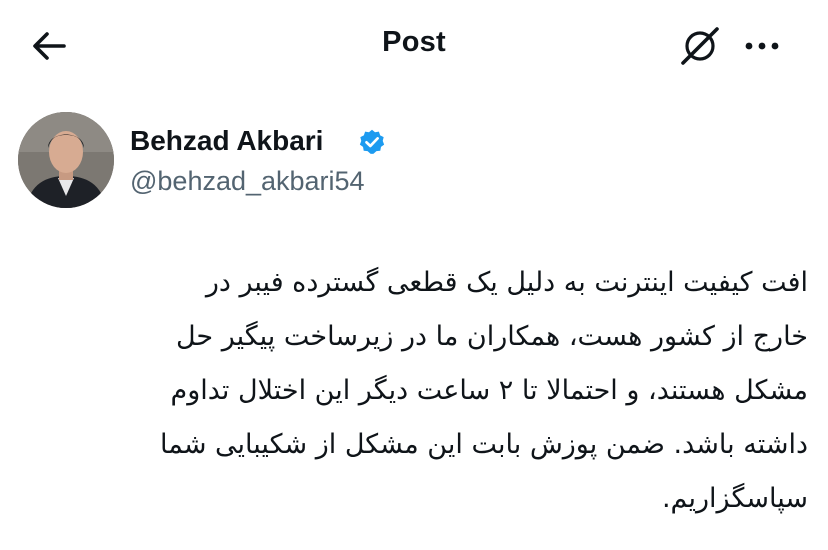  What do you see at coordinates (226, 141) in the screenshot?
I see `author-name: Behzad Akbari` at bounding box center [226, 141].